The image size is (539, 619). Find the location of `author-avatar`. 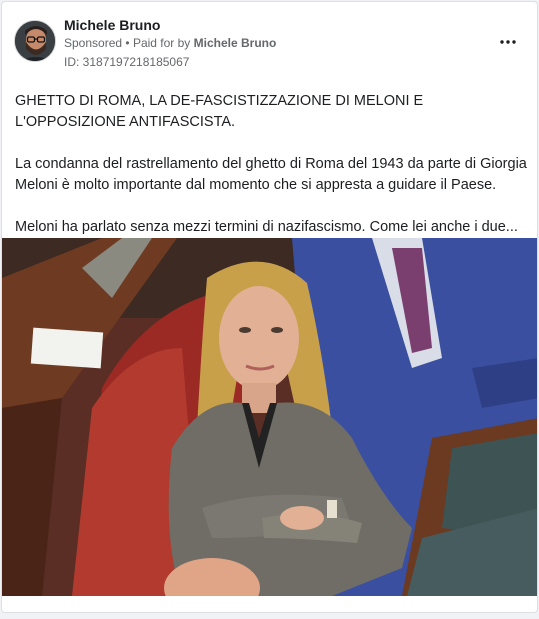

author-avatar is located at coordinates (35, 41).